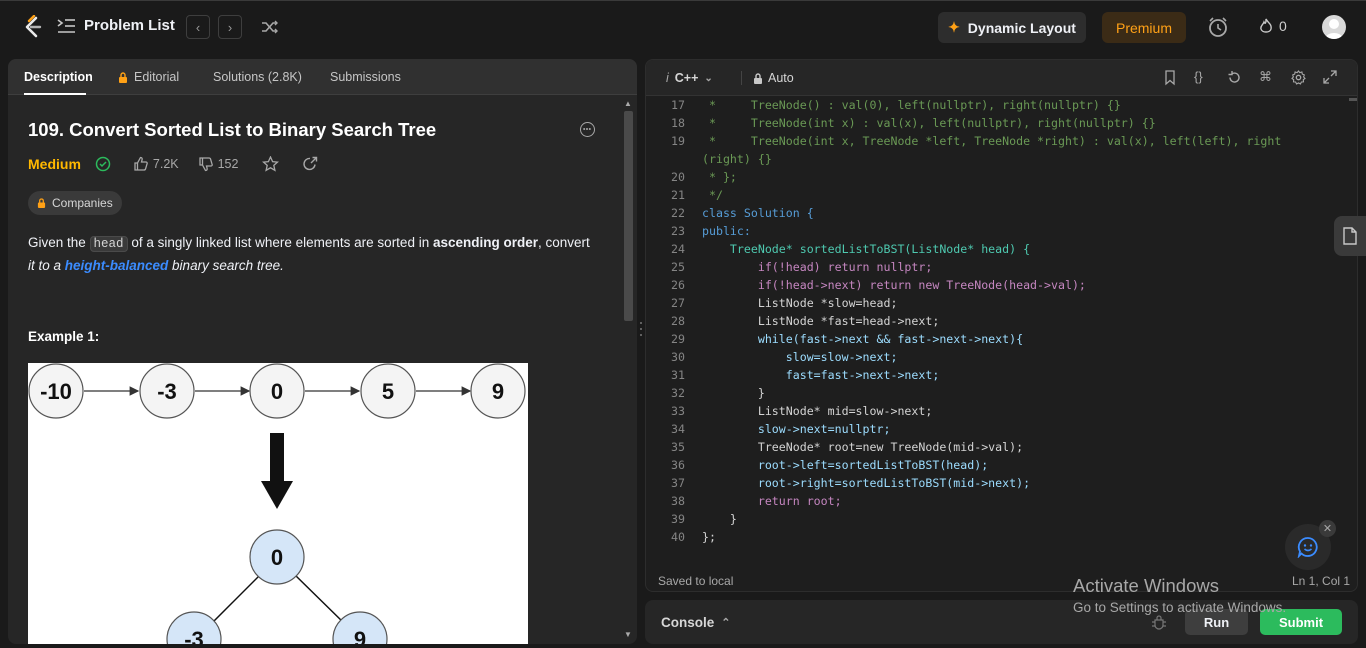  I want to click on auto-mode-toggle: Auto, so click(773, 78).